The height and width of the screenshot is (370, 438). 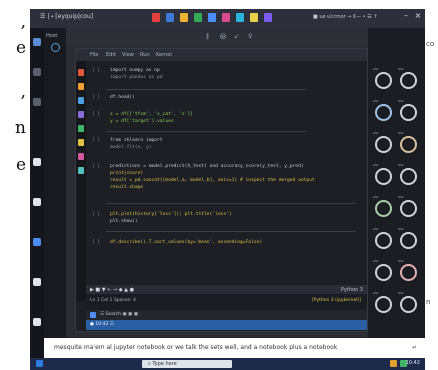 I want to click on doc-char: ,, so click(x=23, y=92).